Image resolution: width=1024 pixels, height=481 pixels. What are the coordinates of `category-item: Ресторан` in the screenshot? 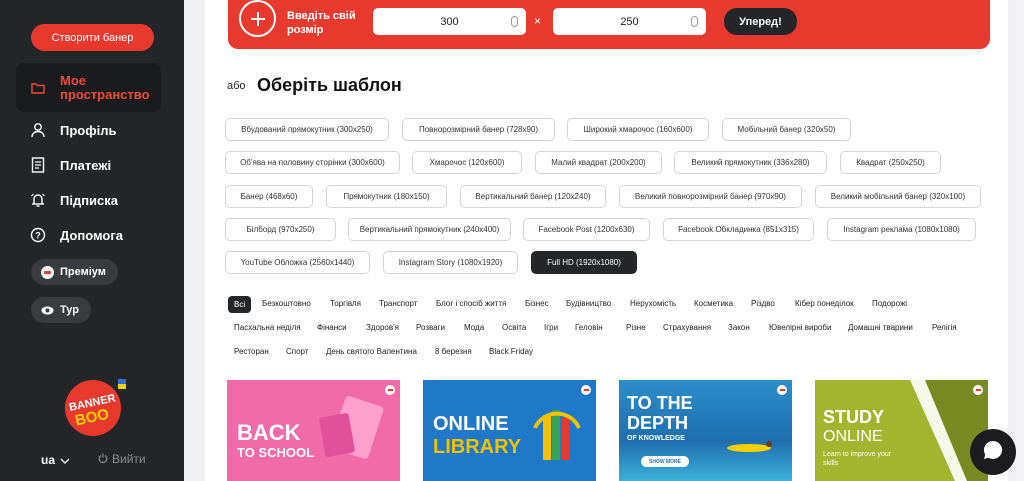 It's located at (251, 351).